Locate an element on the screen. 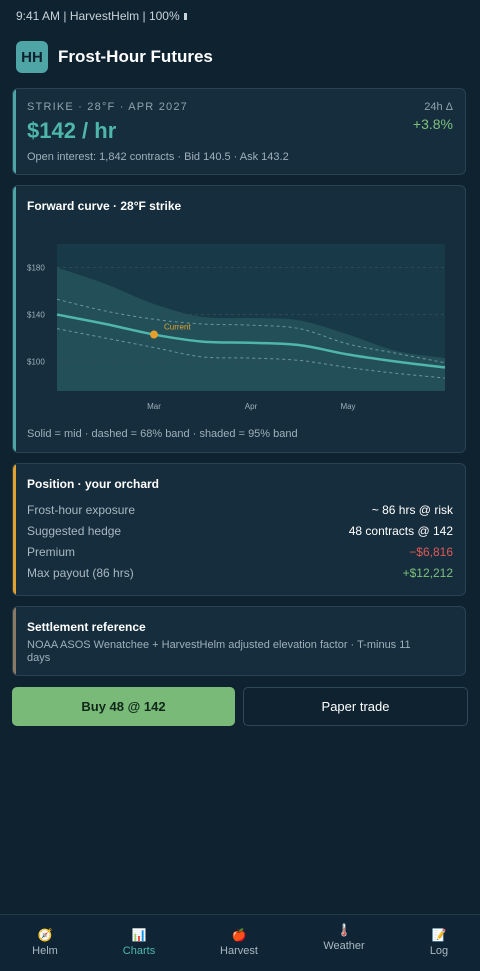  tab-weather: 🌡️ Weather is located at coordinates (344, 943).